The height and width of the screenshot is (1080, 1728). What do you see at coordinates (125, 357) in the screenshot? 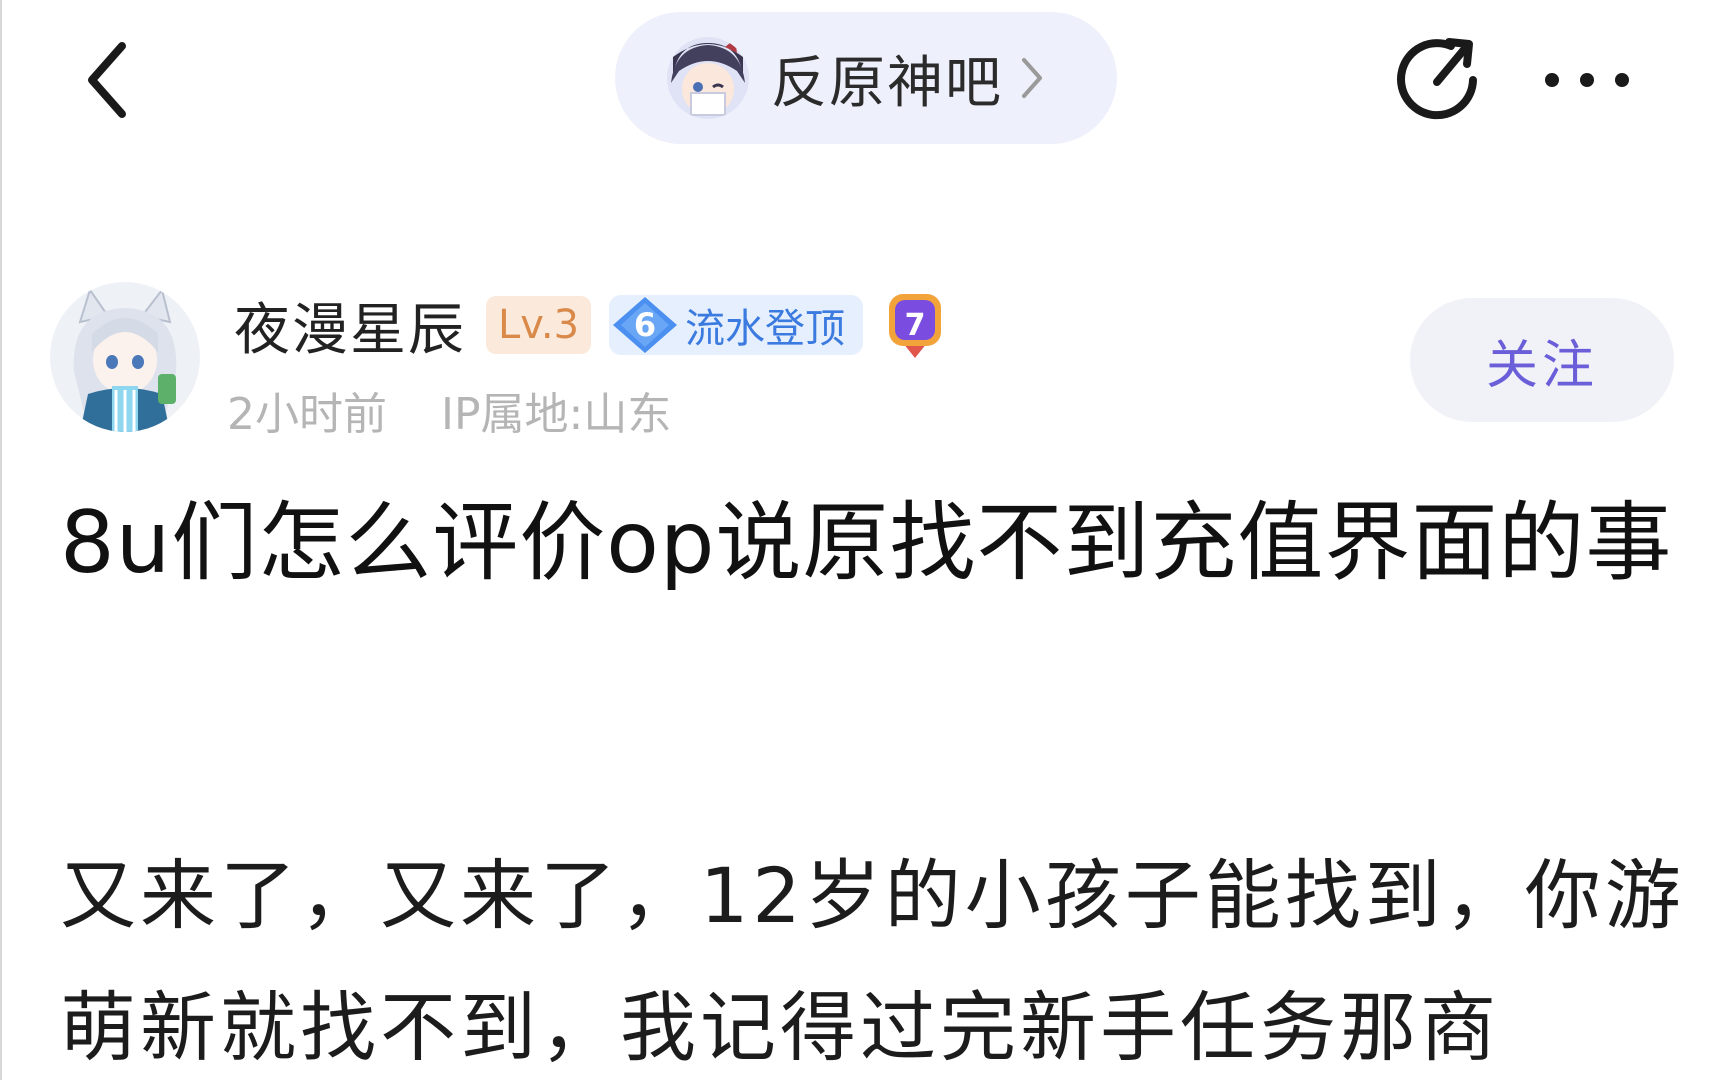
I see `author-avatar` at bounding box center [125, 357].